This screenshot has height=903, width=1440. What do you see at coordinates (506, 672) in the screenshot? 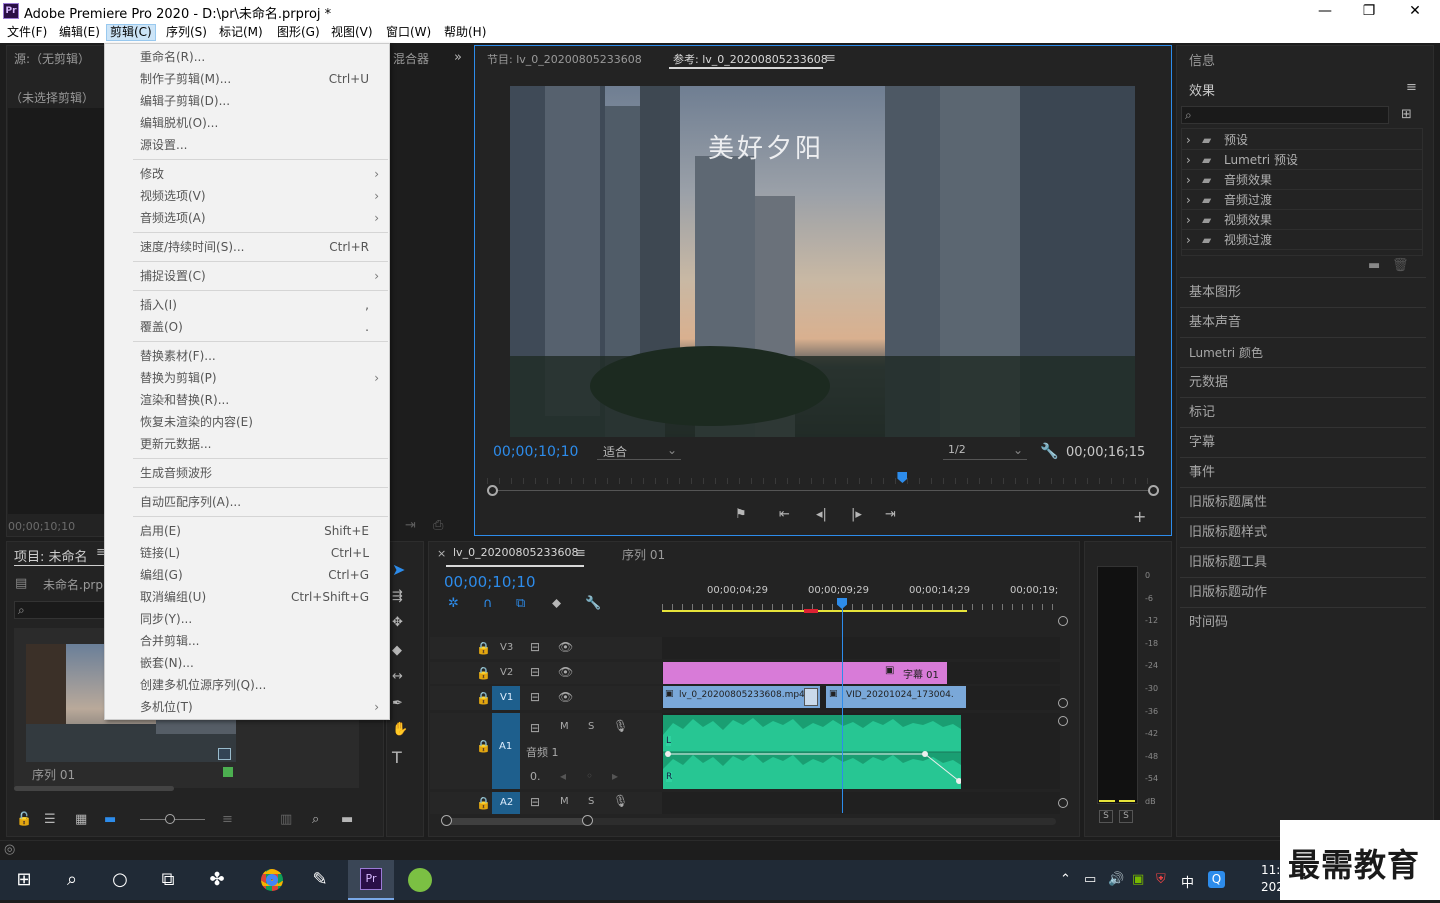
I see `track-label-v2: V2` at bounding box center [506, 672].